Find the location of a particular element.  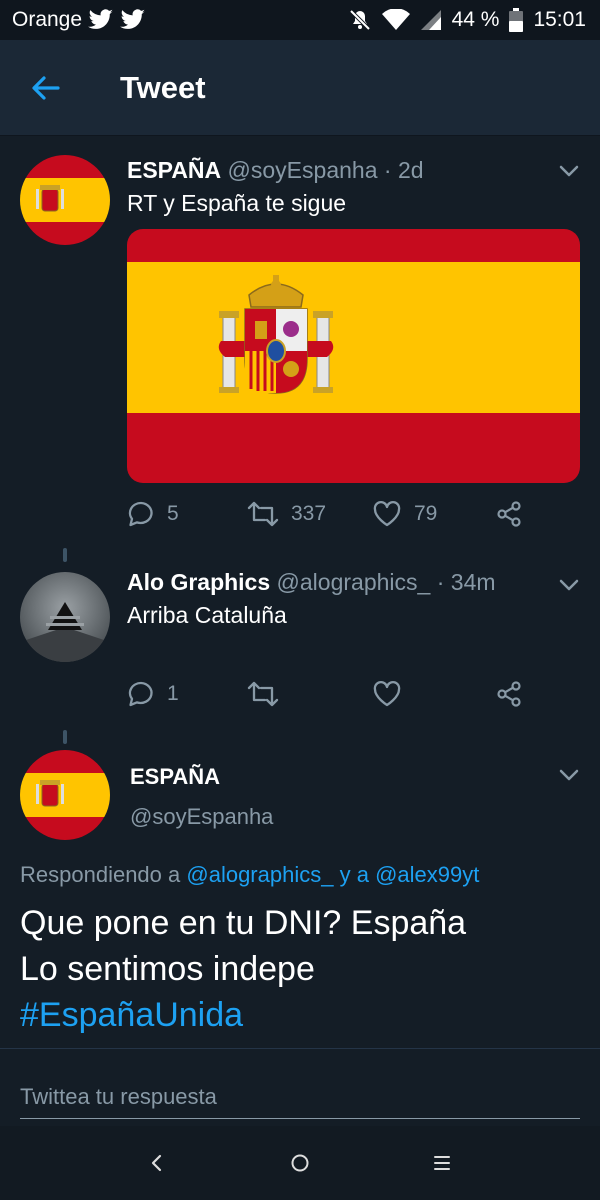

reply-input is located at coordinates (300, 1097).